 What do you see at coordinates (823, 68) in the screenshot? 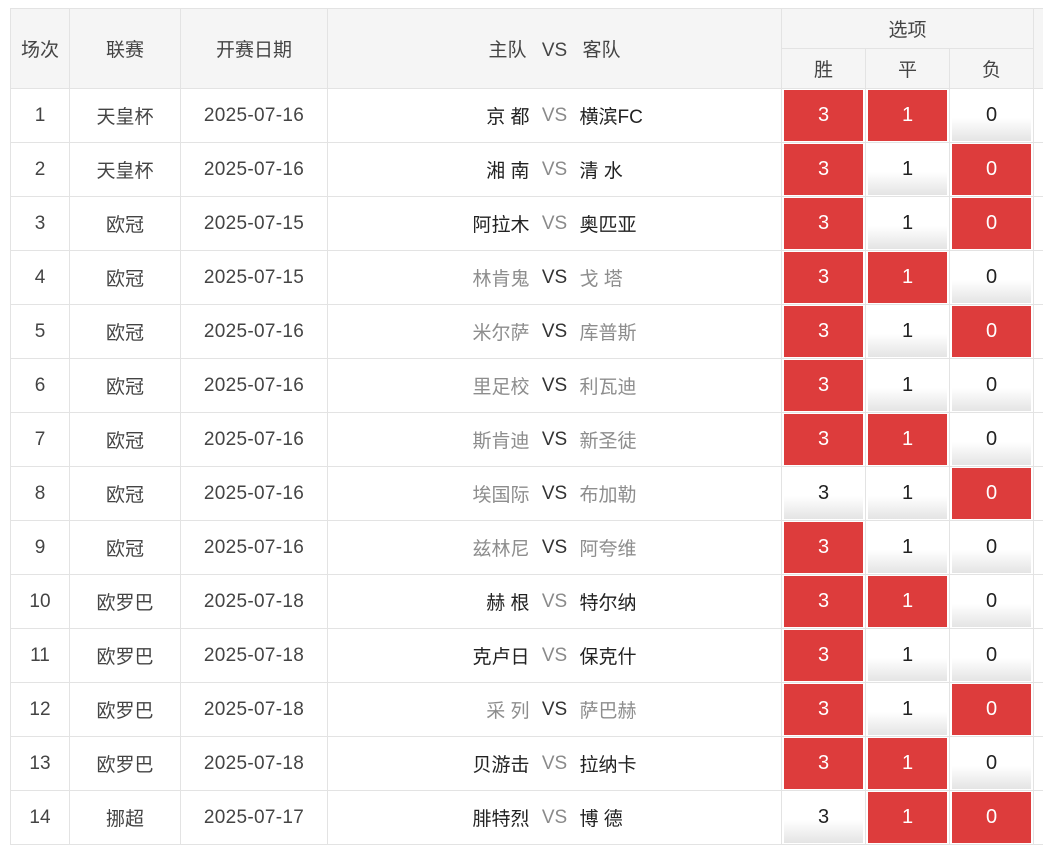
I see `header-option-win: 胜` at bounding box center [823, 68].